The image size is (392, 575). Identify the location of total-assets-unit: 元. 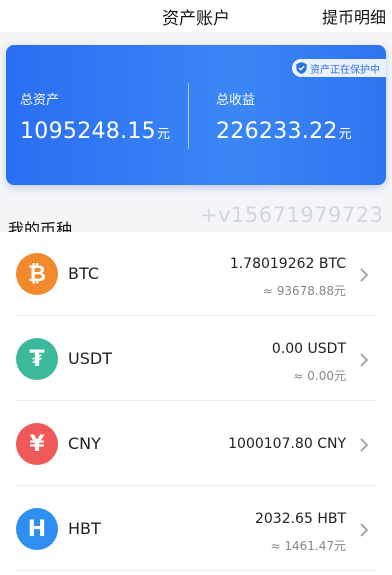
(163, 134).